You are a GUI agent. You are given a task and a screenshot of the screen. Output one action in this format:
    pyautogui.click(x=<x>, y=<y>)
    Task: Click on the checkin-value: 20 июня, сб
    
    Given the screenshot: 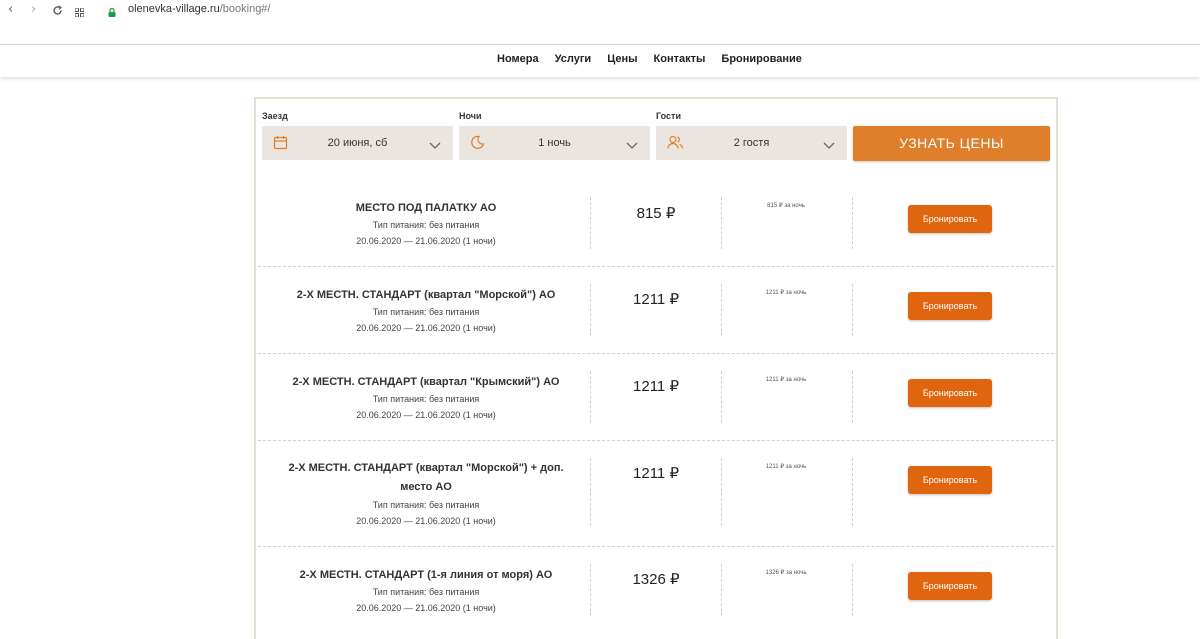 What is the action you would take?
    pyautogui.click(x=357, y=143)
    